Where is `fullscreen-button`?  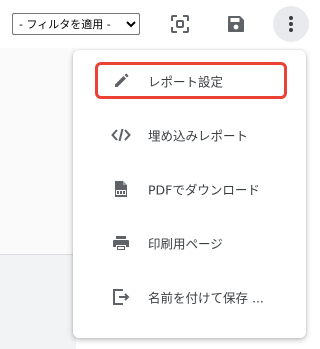 fullscreen-button is located at coordinates (180, 24).